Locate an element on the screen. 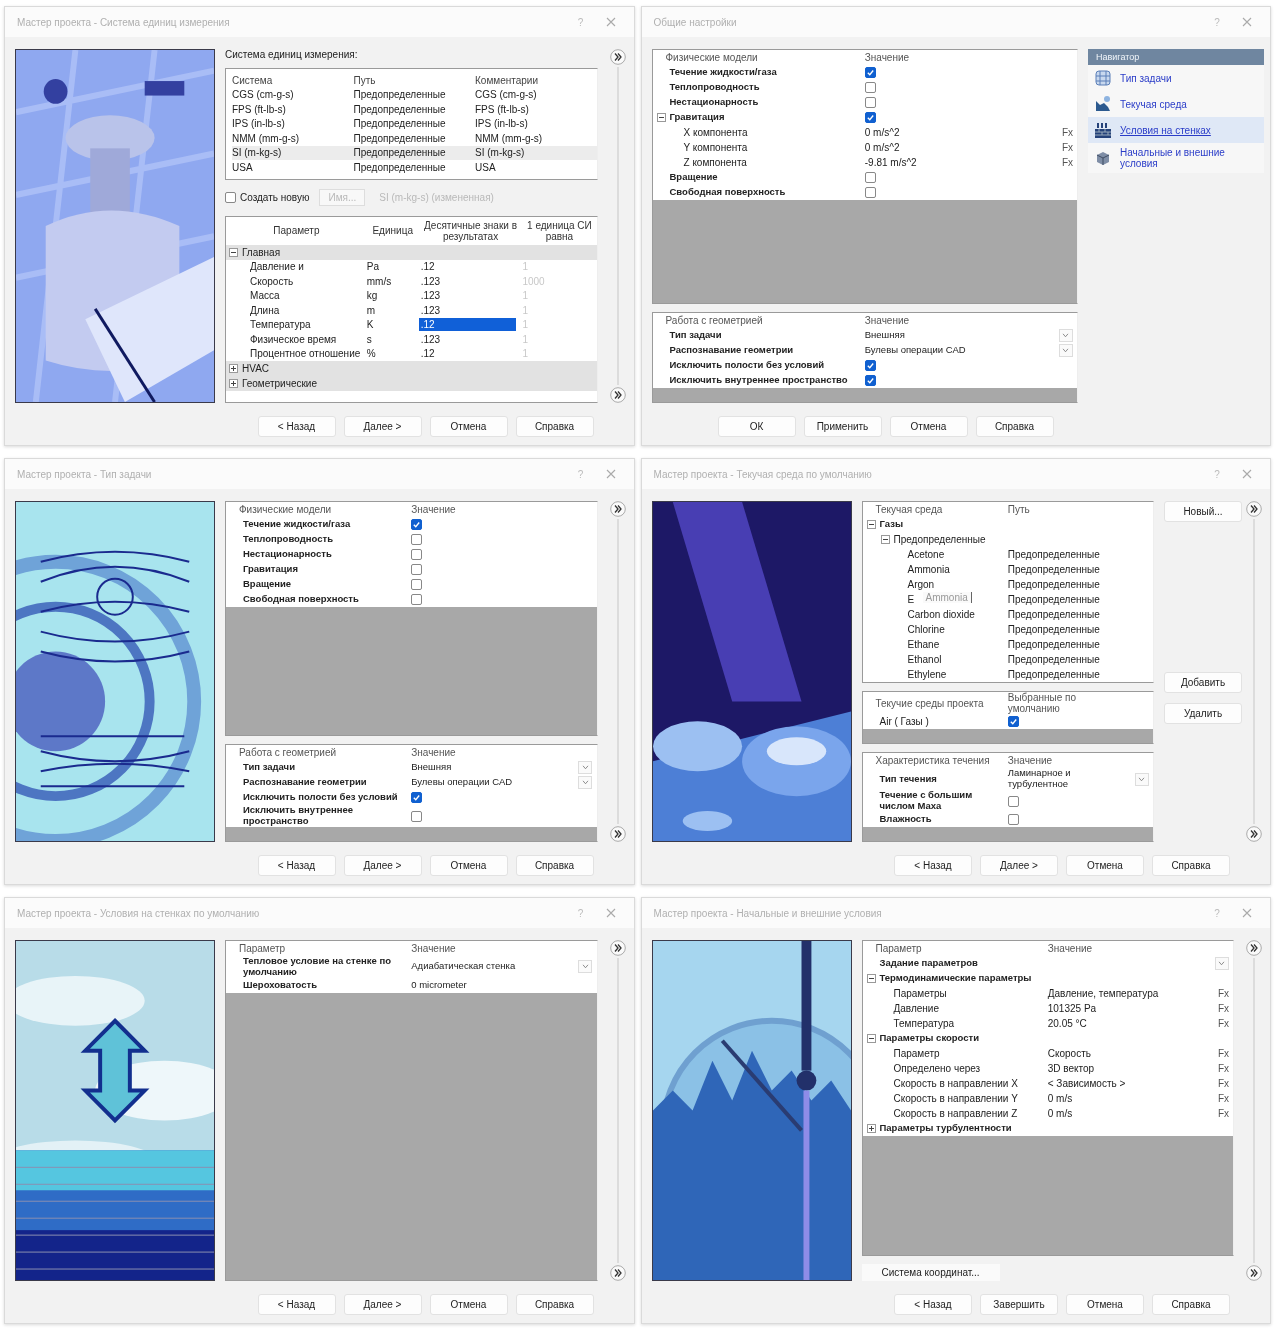 The width and height of the screenshot is (1275, 1339). list-row: NMM (mm-g-s) Предопределенные NMM (mm-g-s) is located at coordinates (414, 138).